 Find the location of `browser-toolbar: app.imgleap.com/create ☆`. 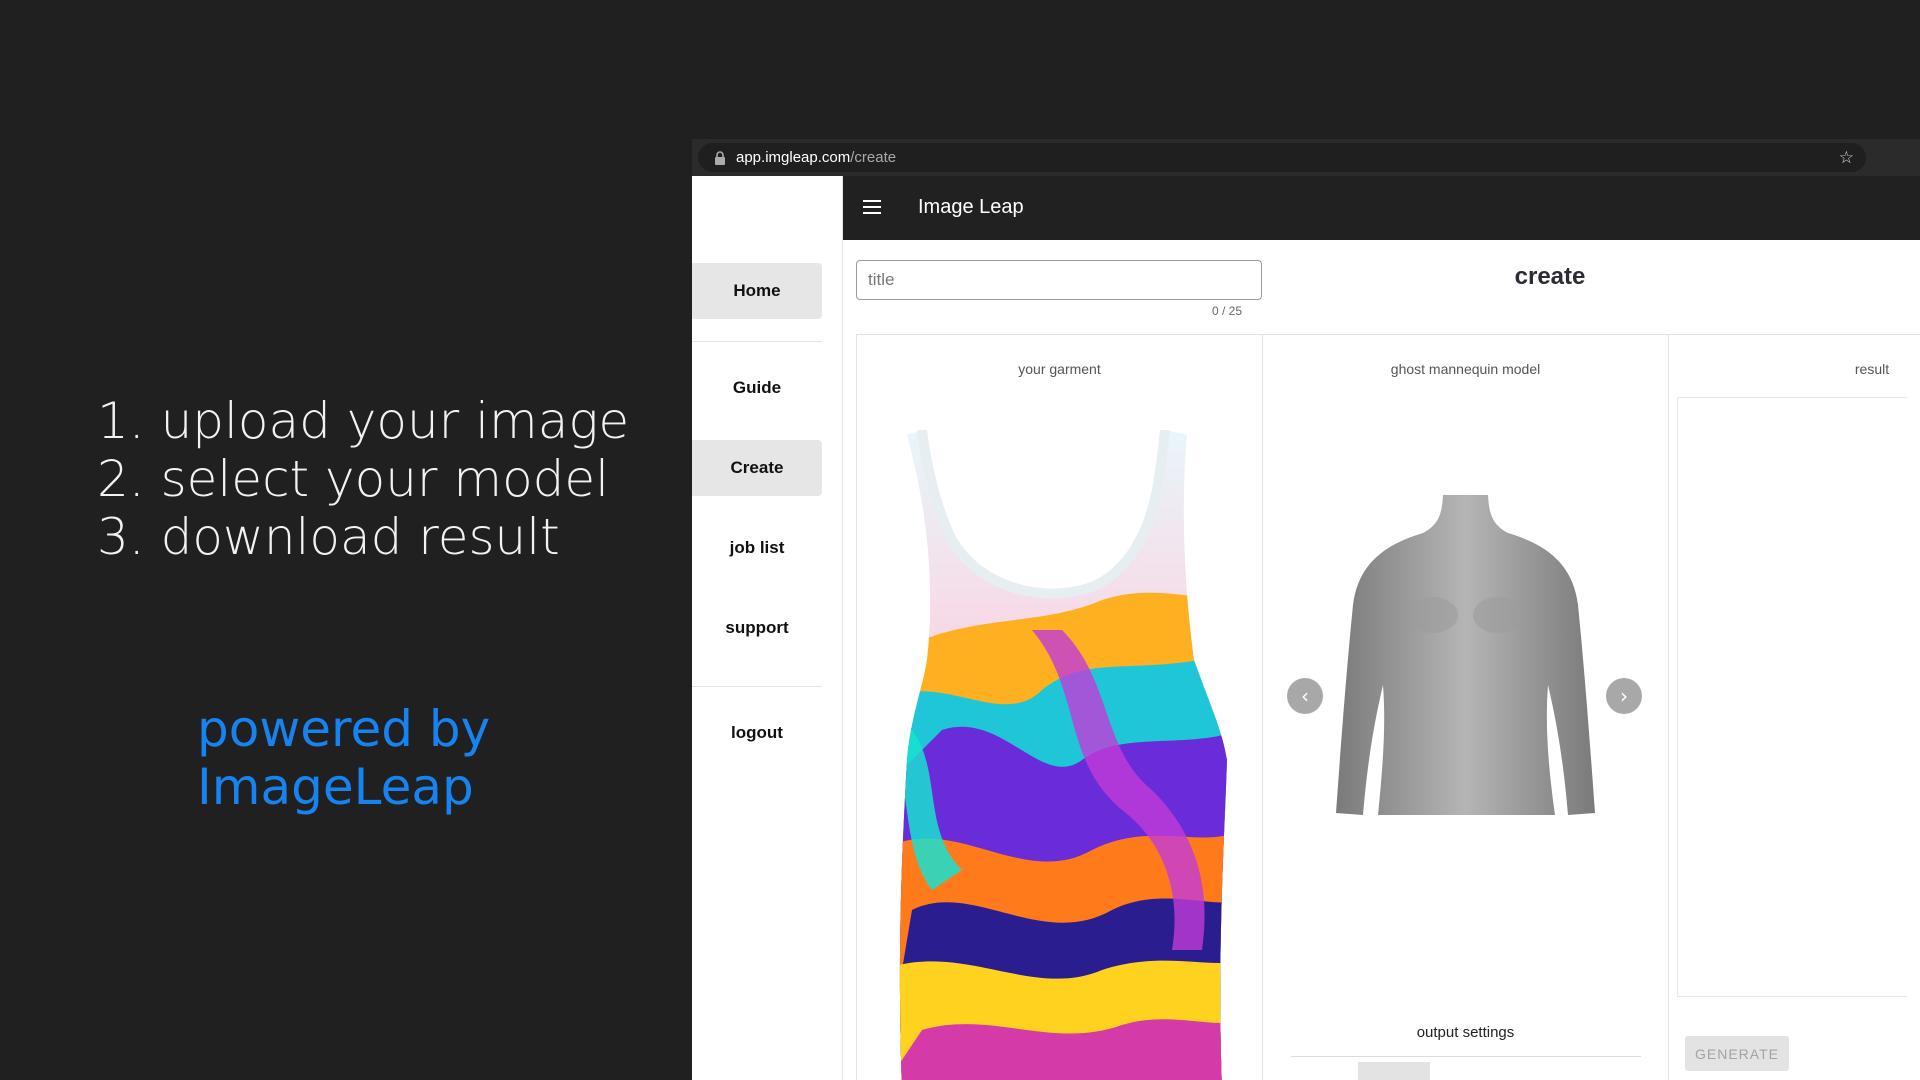

browser-toolbar: app.imgleap.com/create ☆ is located at coordinates (1306, 157).